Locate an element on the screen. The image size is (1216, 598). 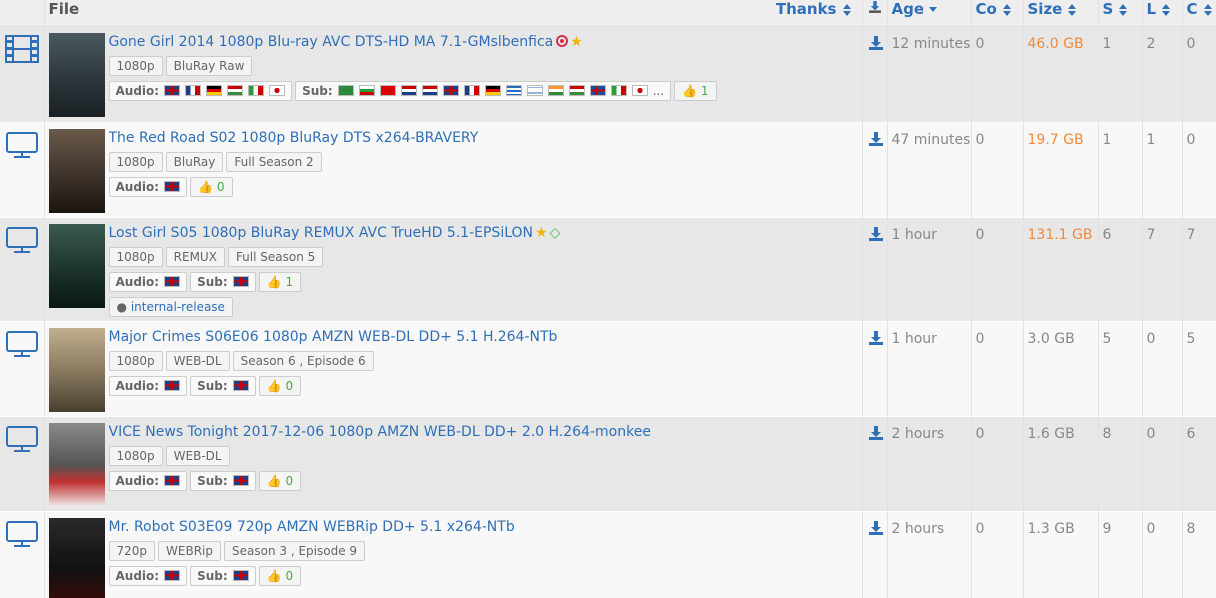
thumbs-up-icon: 👍 is located at coordinates (274, 281).